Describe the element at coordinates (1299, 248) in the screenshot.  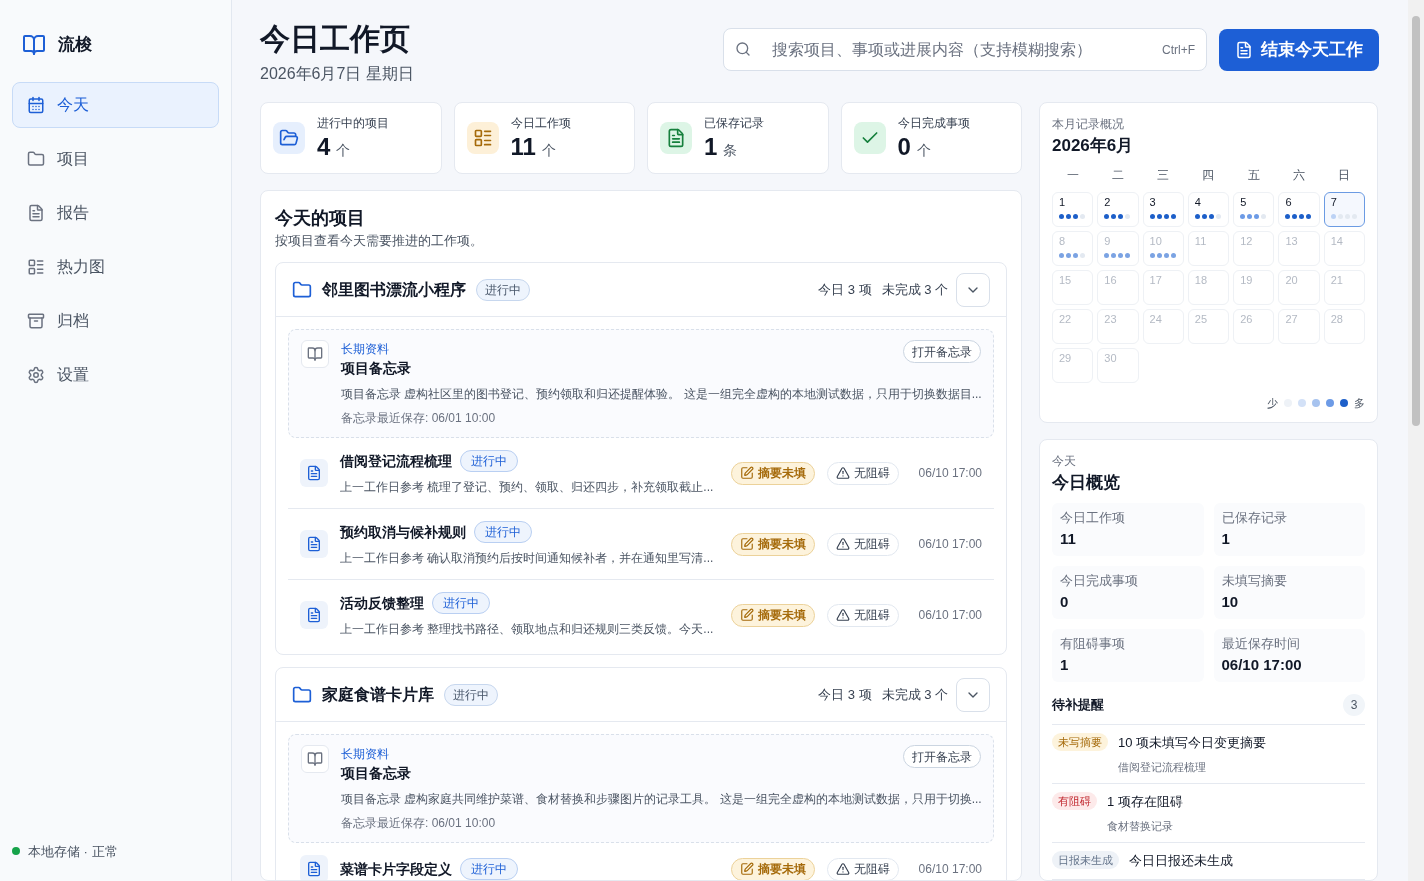
I see `calendar-day: 13` at that location.